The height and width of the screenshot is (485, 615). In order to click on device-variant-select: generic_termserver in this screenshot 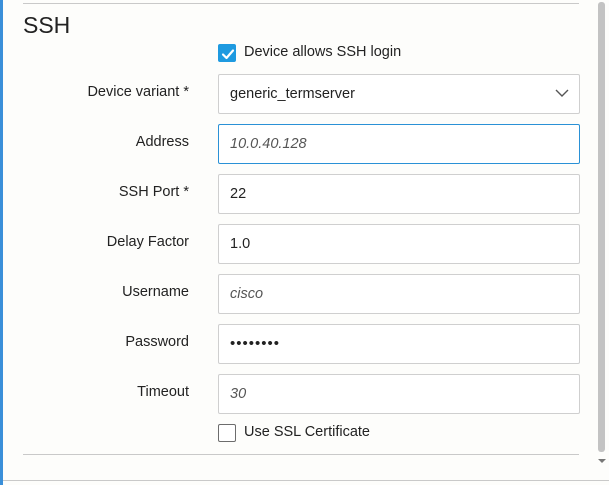, I will do `click(399, 94)`.